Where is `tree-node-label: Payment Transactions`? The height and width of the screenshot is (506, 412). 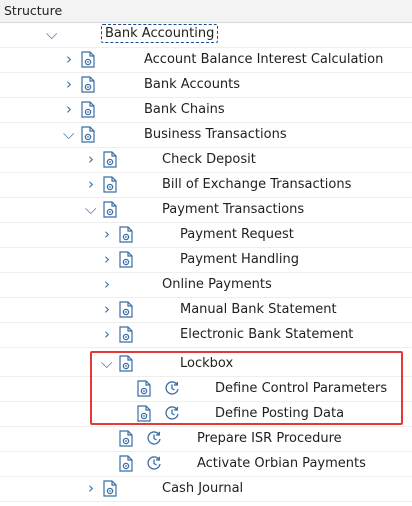
tree-node-label: Payment Transactions is located at coordinates (233, 209).